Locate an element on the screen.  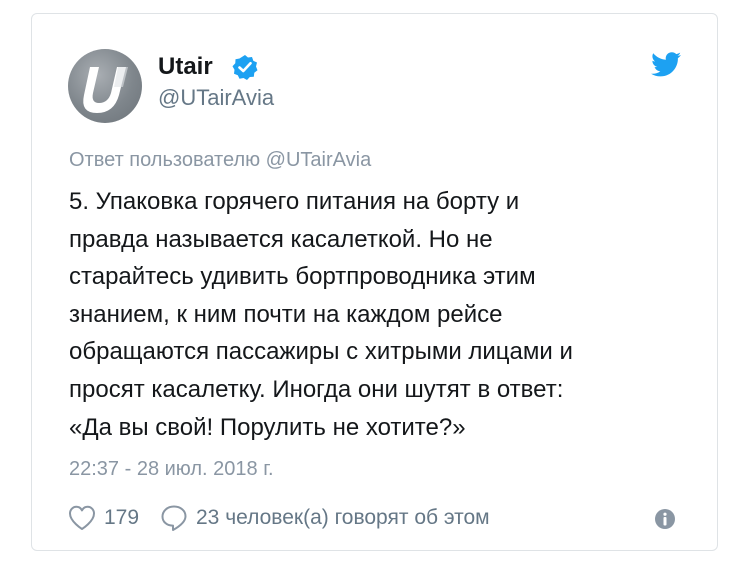
tweet-text-line: 5. Упаковка горячего питания на борту и is located at coordinates (294, 201).